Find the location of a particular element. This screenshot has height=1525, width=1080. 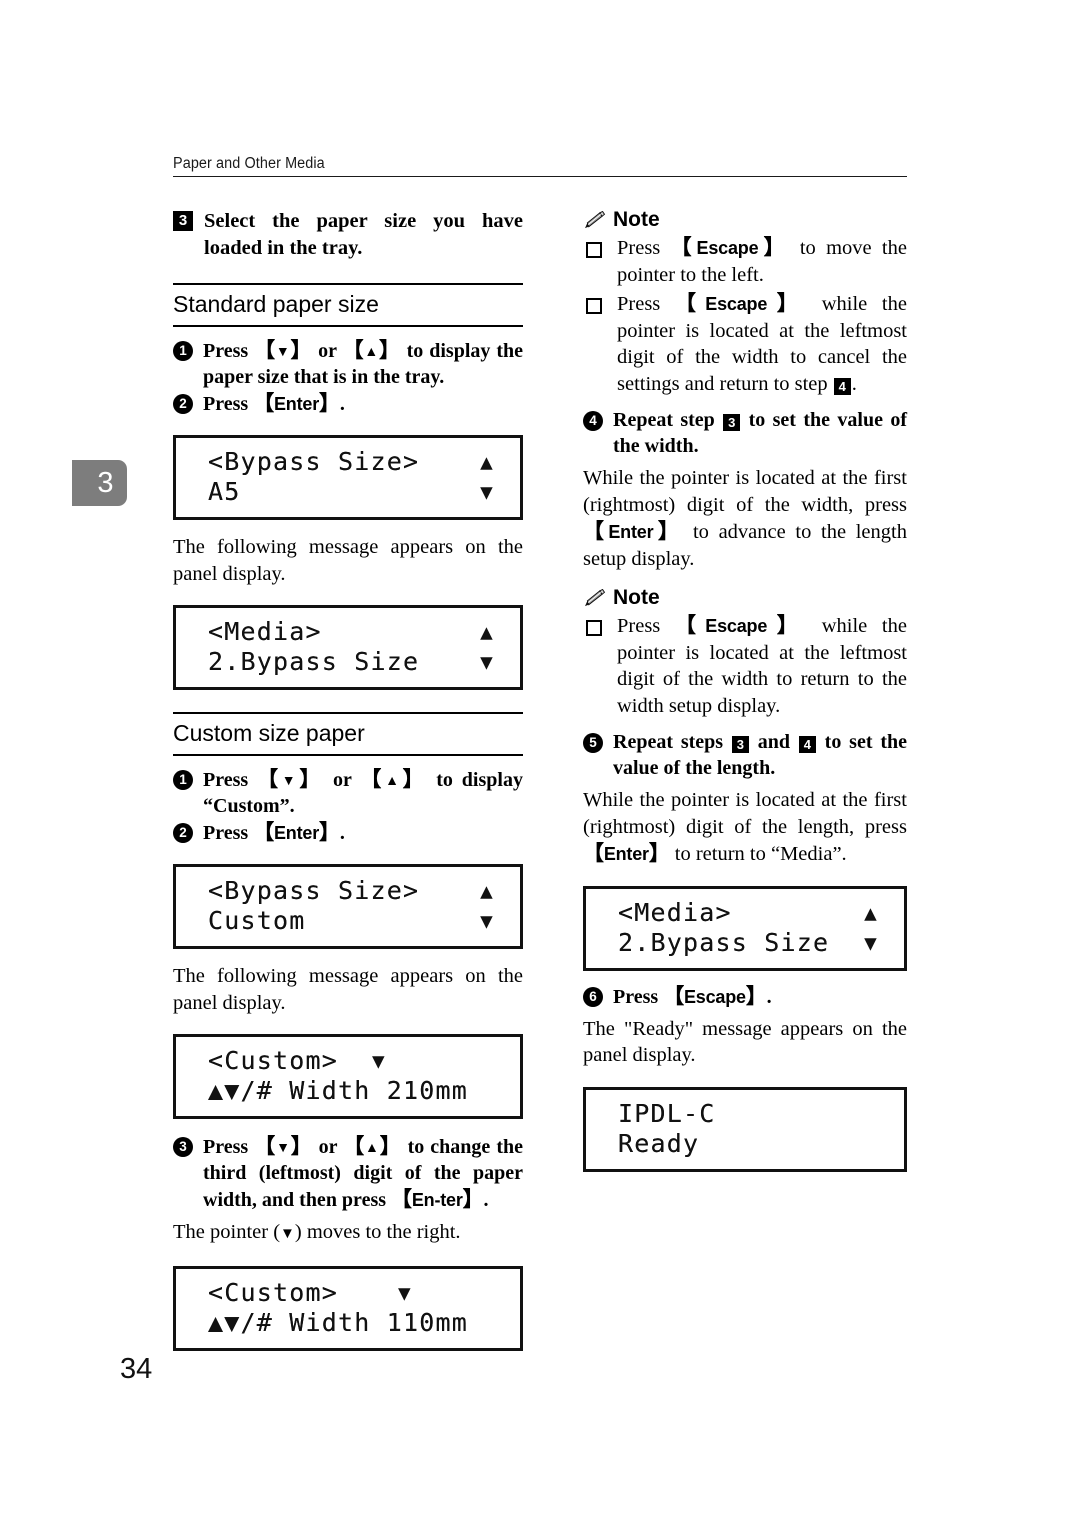

chapter-tab: 3 is located at coordinates (99, 483).